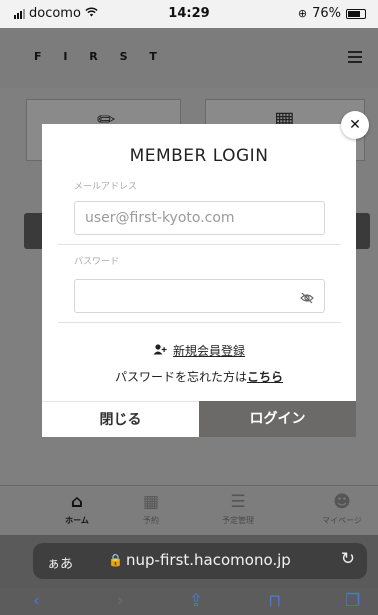  I want to click on battery-percent: 76%, so click(326, 13).